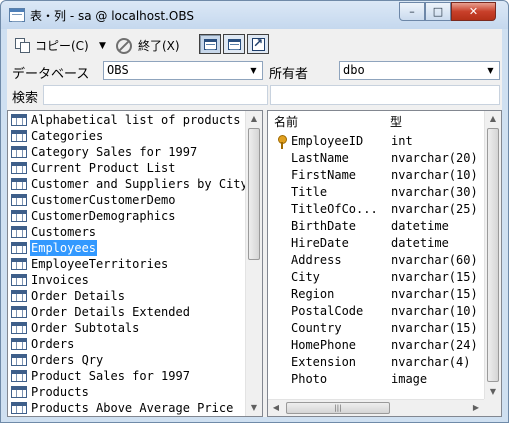 This screenshot has height=423, width=509. What do you see at coordinates (385, 95) in the screenshot?
I see `column-search-input` at bounding box center [385, 95].